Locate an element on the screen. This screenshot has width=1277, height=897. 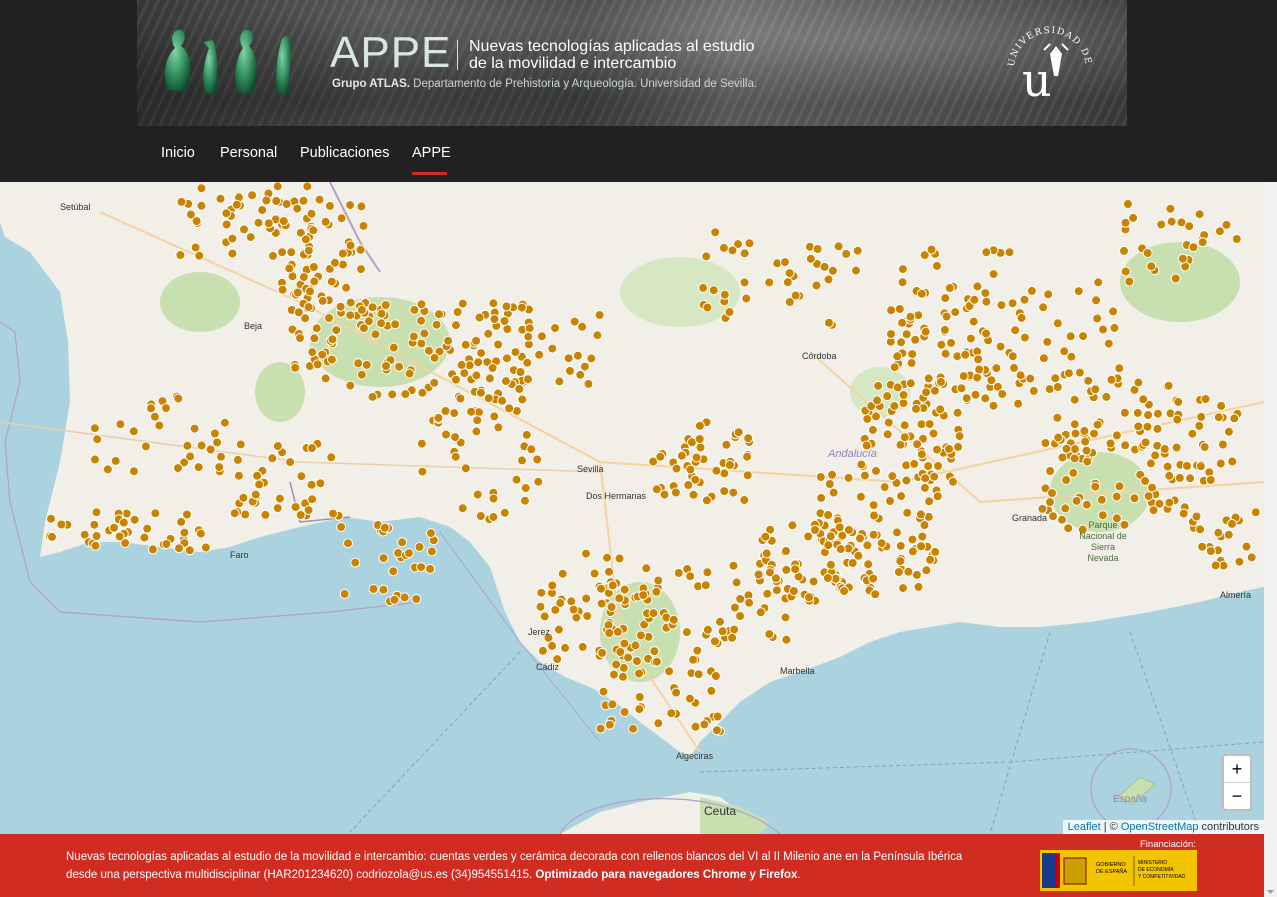
openstreetmap-link: OpenStreetMap is located at coordinates (1160, 827).